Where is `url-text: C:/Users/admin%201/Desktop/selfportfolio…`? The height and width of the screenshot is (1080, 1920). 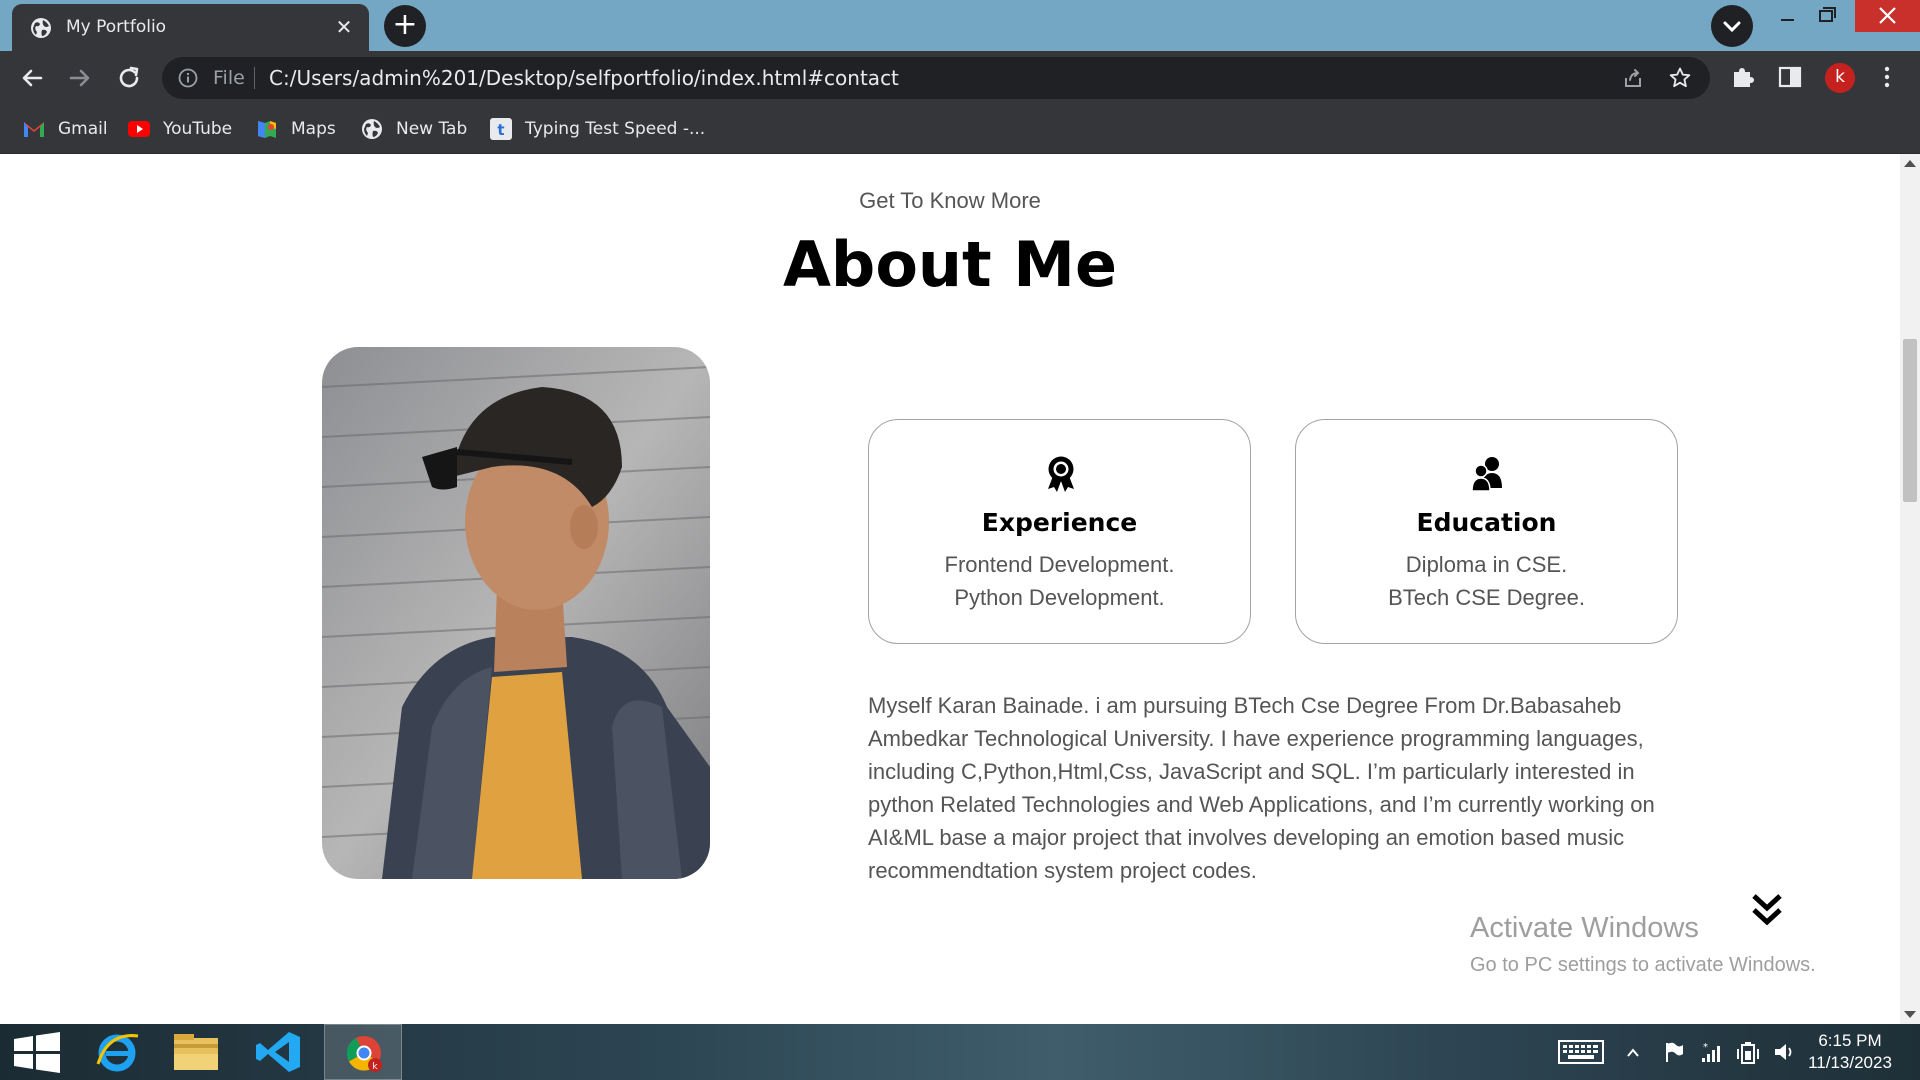 url-text: C:/Users/admin%201/Desktop/selfportfolio… is located at coordinates (584, 78).